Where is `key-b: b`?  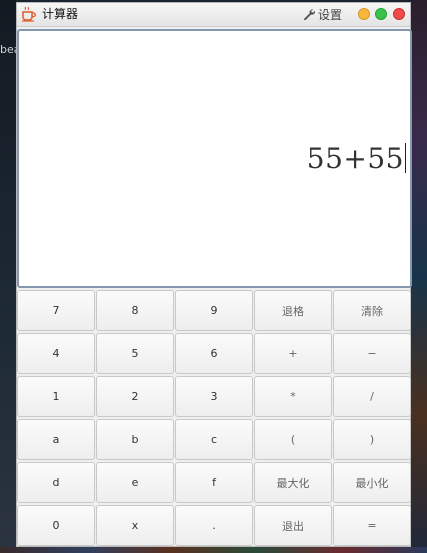 key-b: b is located at coordinates (135, 439).